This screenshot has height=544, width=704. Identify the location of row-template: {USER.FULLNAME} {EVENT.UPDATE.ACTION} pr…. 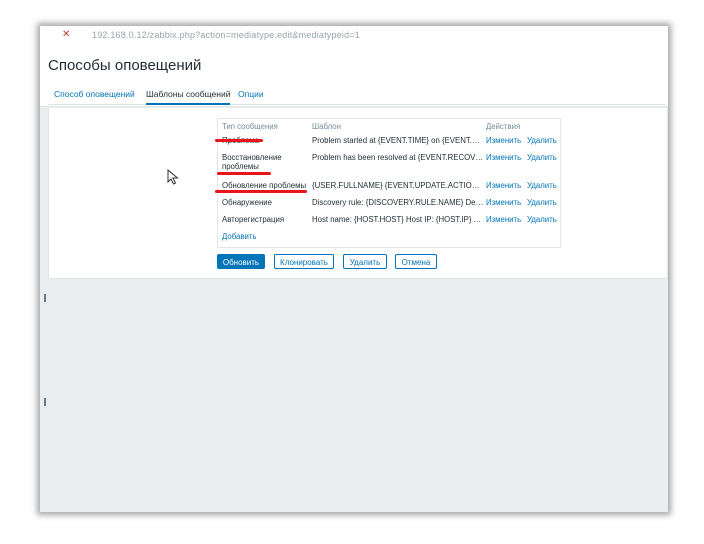
(398, 185).